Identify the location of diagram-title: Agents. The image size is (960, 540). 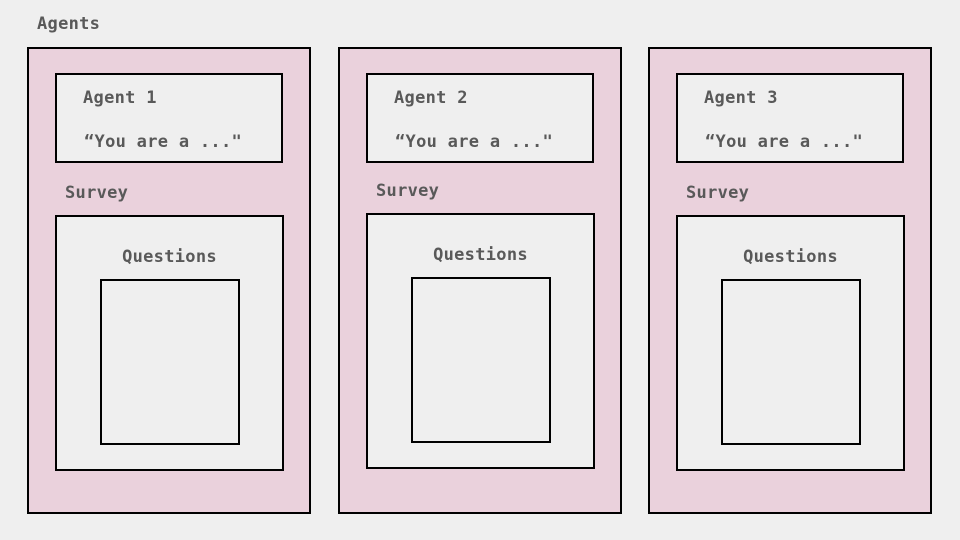
(69, 24).